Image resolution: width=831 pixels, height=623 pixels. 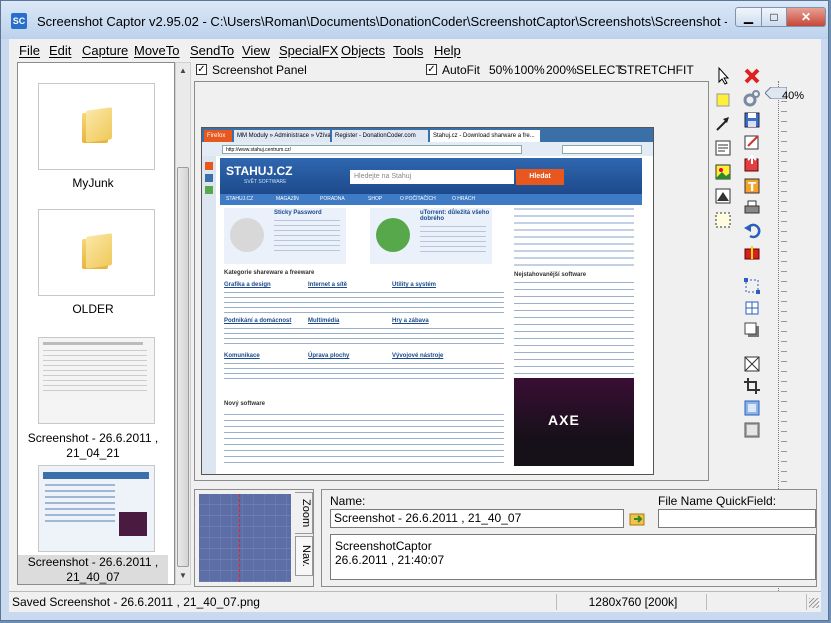 What do you see at coordinates (723, 196) in the screenshot?
I see `stamp-icon` at bounding box center [723, 196].